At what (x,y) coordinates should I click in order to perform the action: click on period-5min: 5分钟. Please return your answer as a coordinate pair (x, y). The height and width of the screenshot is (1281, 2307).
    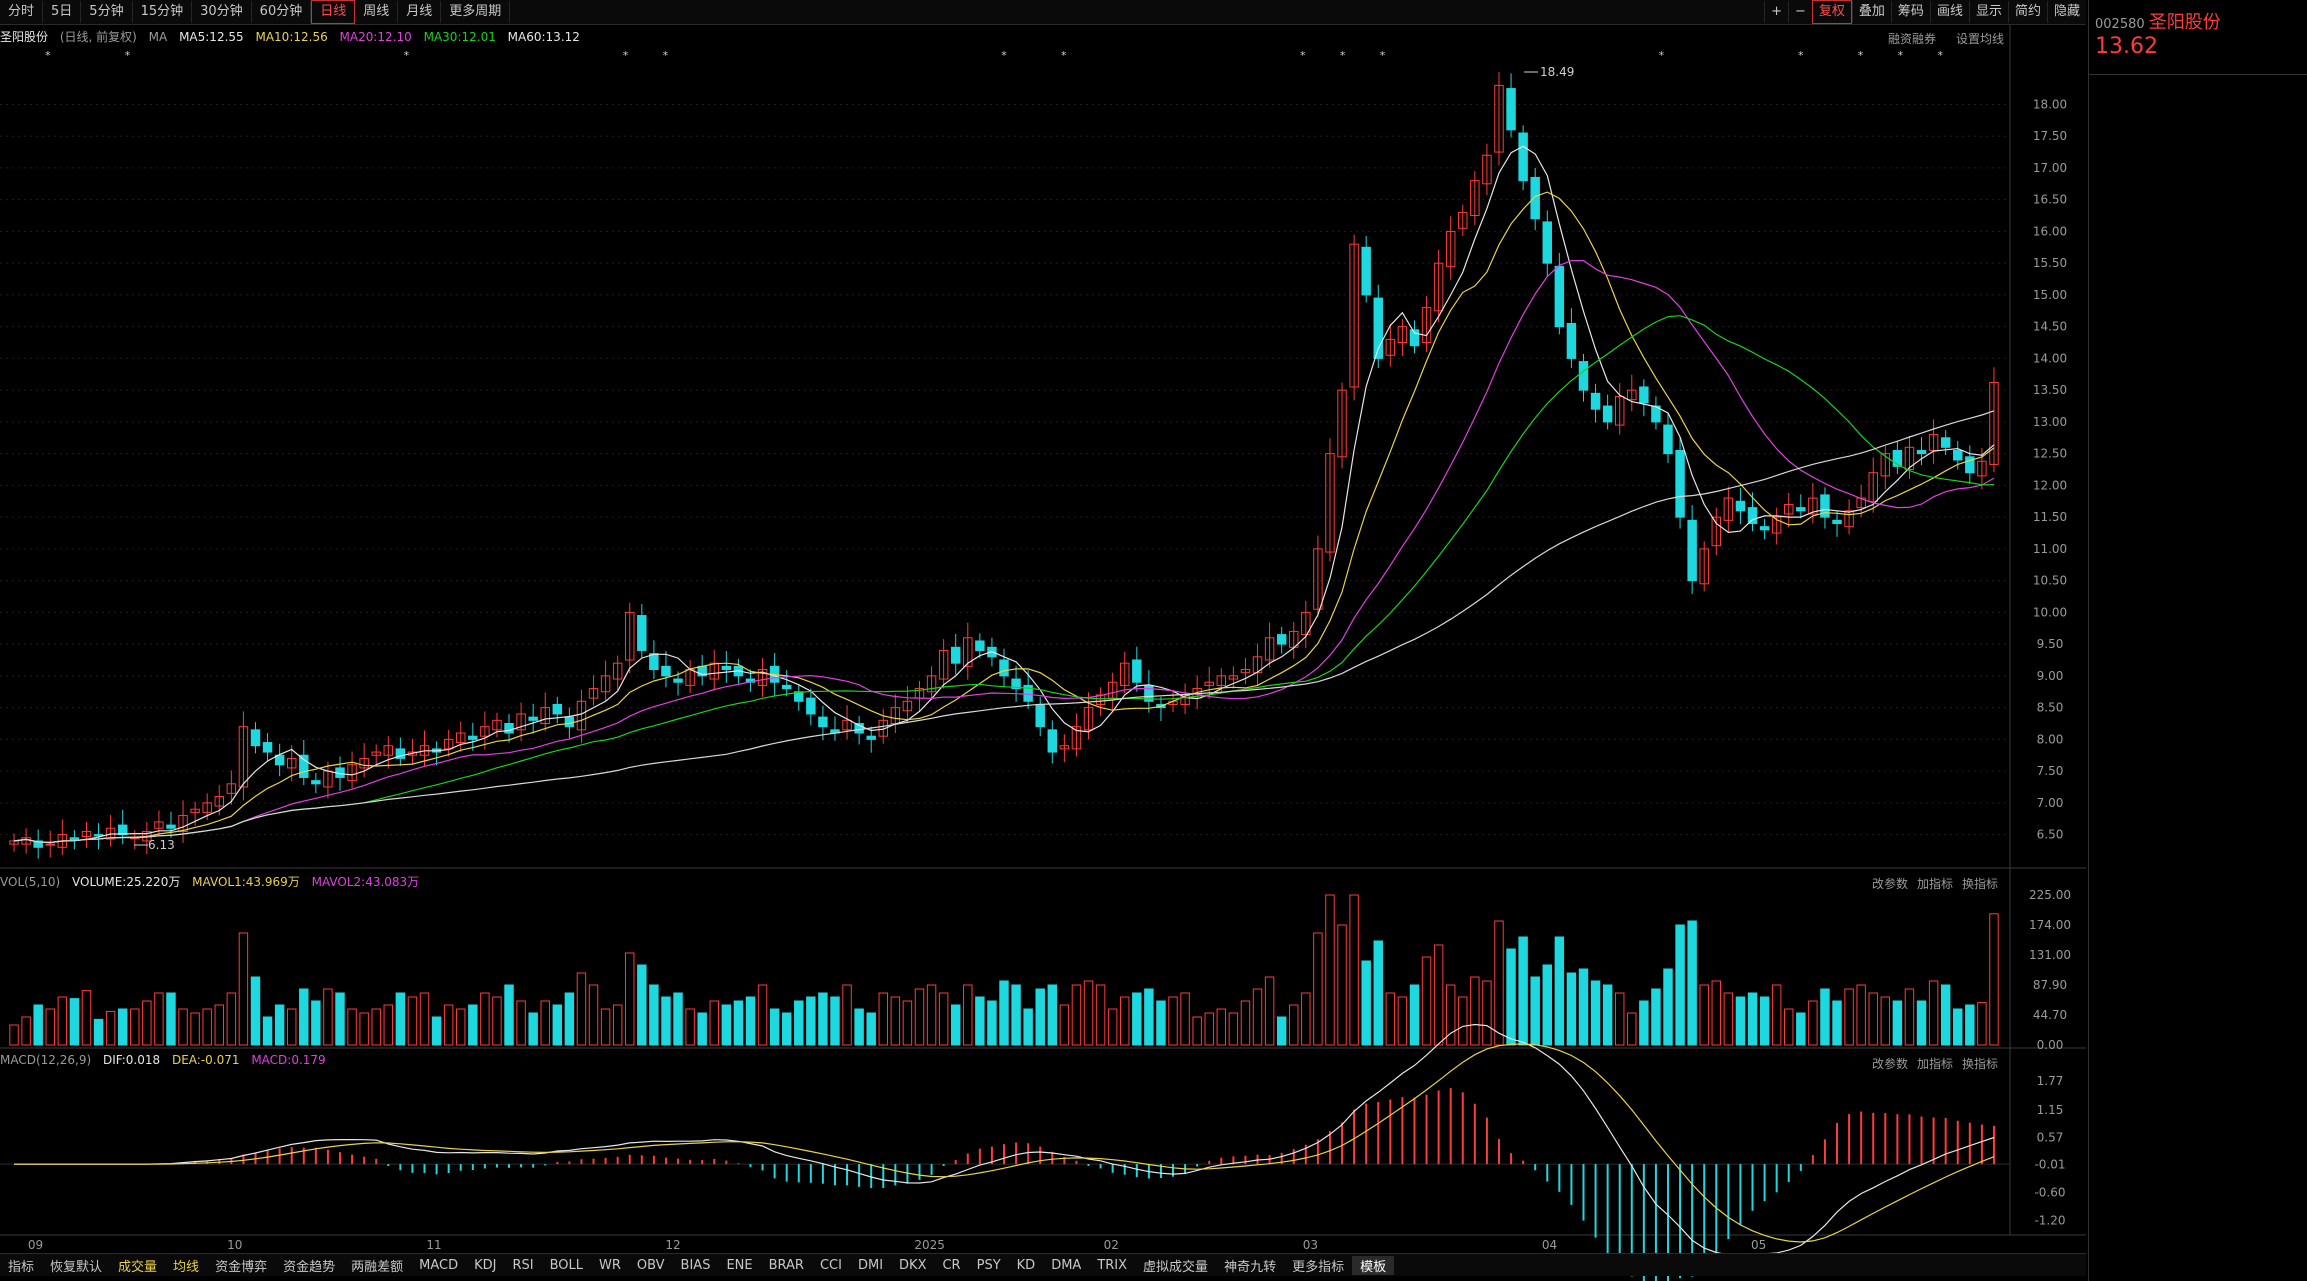
    Looking at the image, I should click on (107, 12).